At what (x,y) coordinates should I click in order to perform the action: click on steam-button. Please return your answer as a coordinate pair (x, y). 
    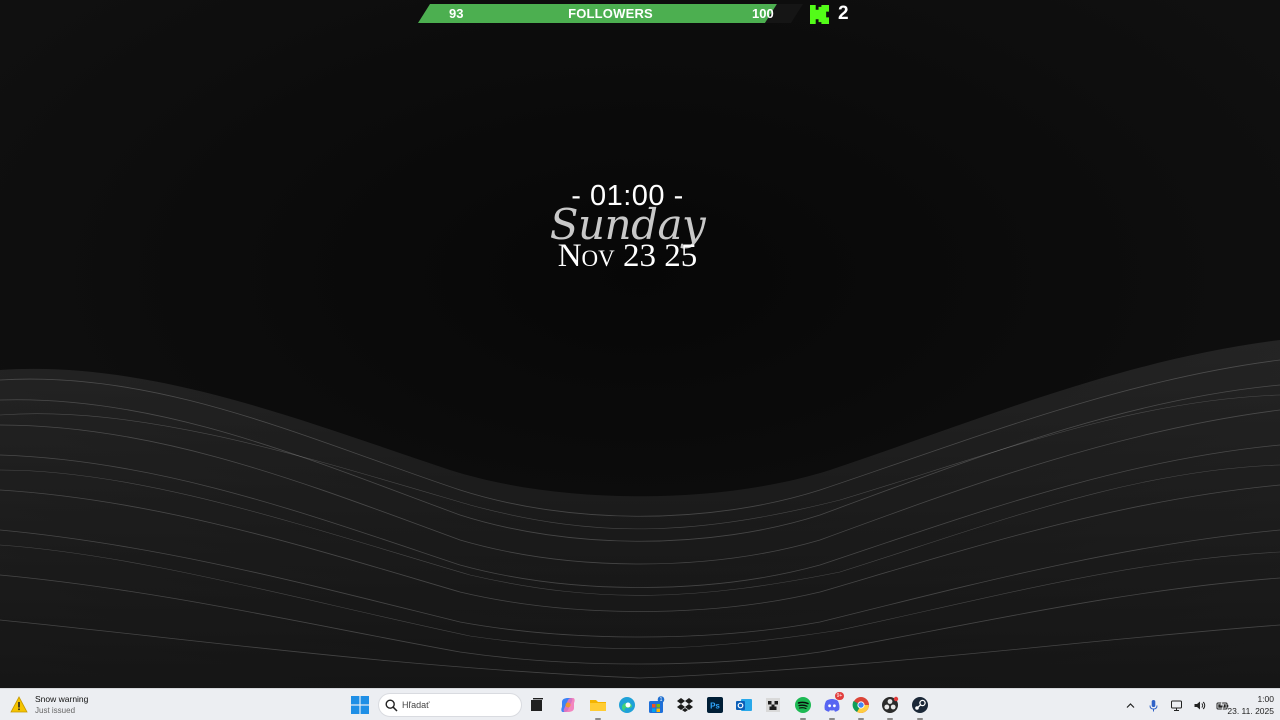
    Looking at the image, I should click on (920, 707).